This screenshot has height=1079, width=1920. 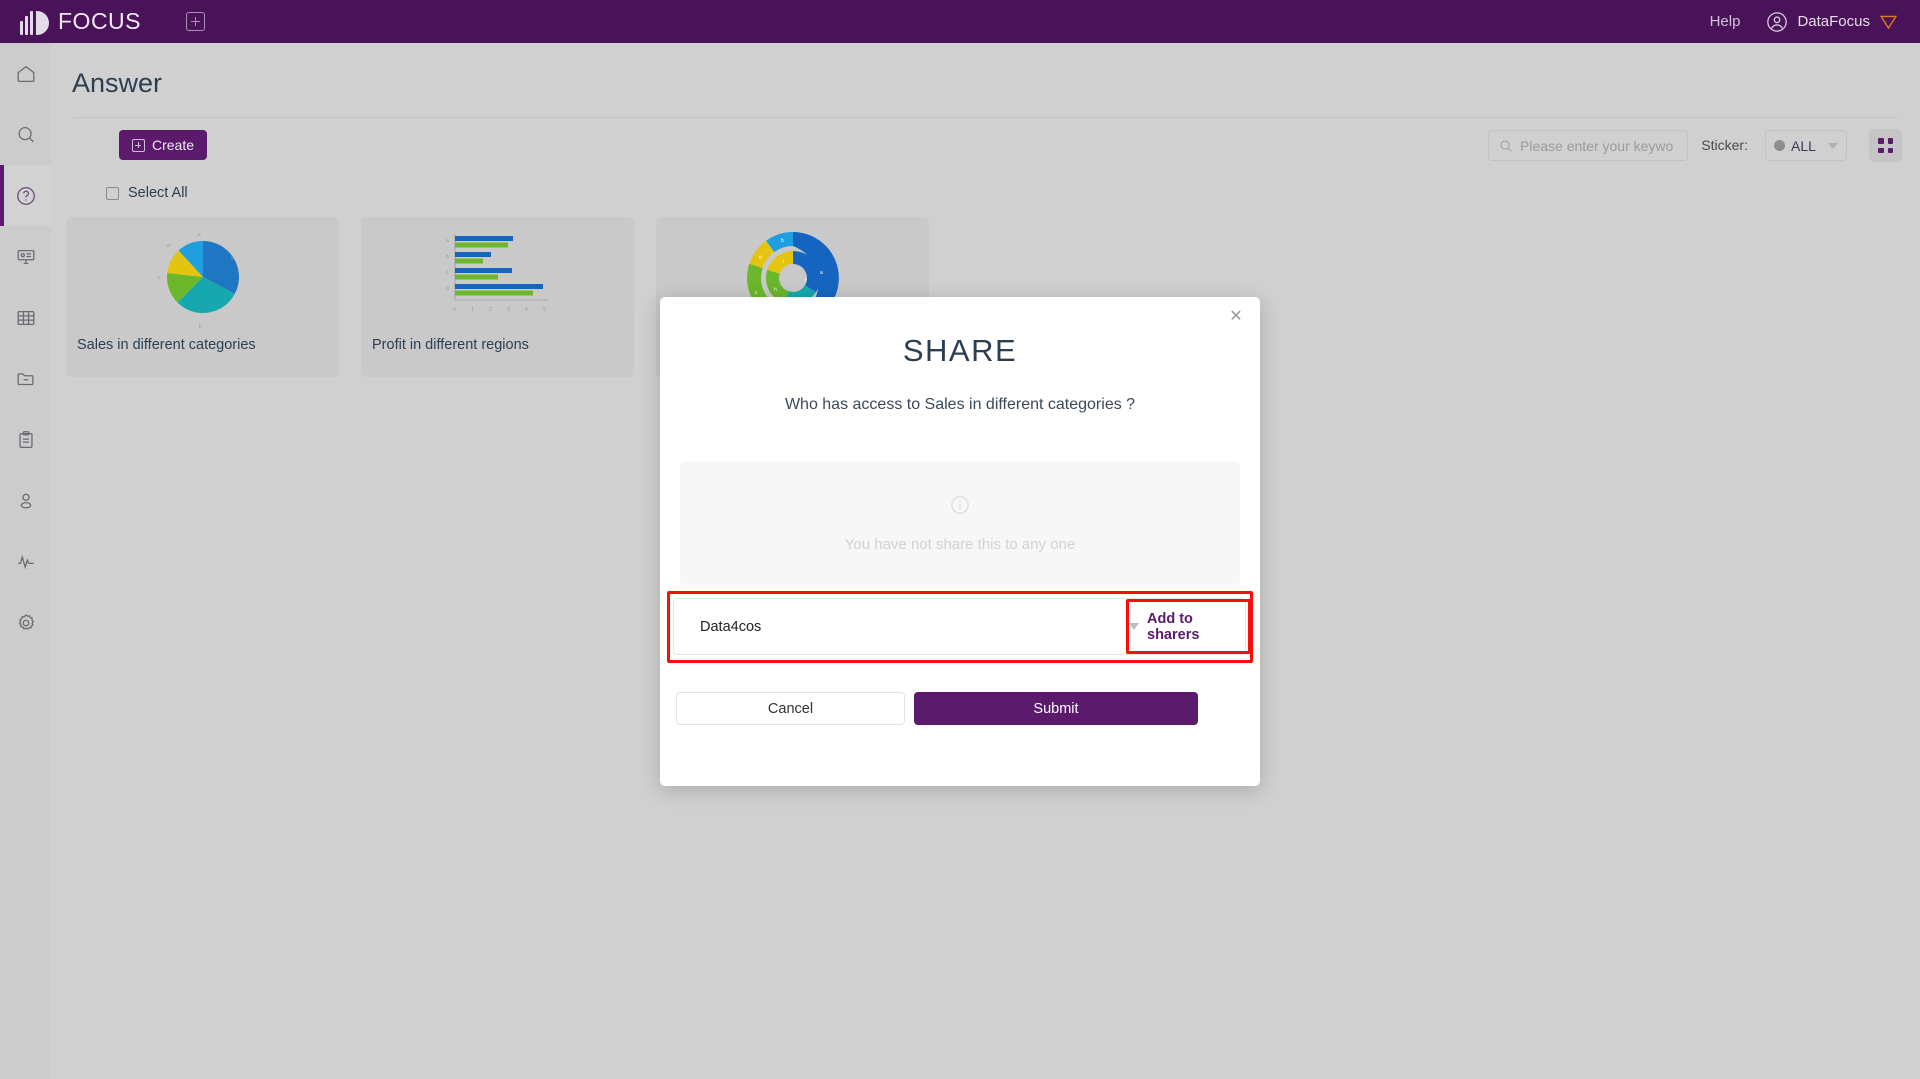 I want to click on empty-state: You have not share this to any one, so click(x=960, y=523).